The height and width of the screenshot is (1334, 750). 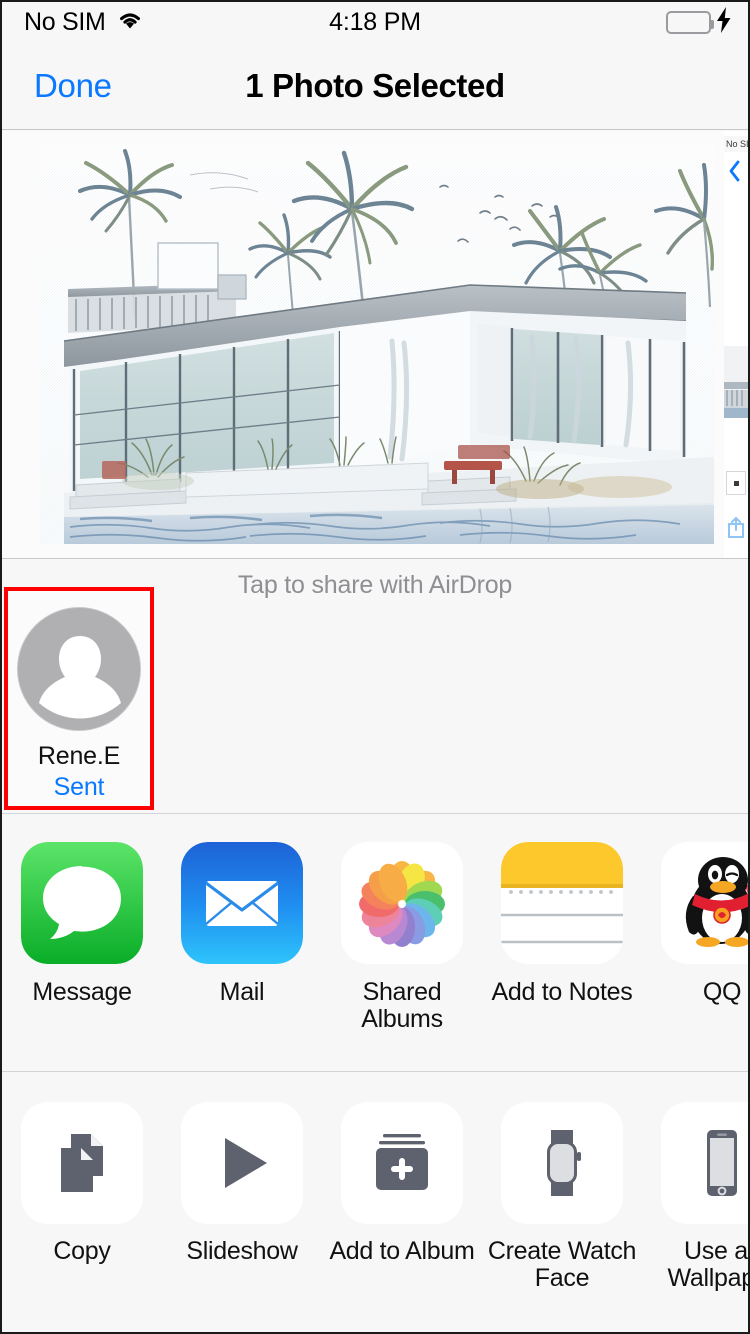 What do you see at coordinates (736, 382) in the screenshot?
I see `peek-photo-thumbnail` at bounding box center [736, 382].